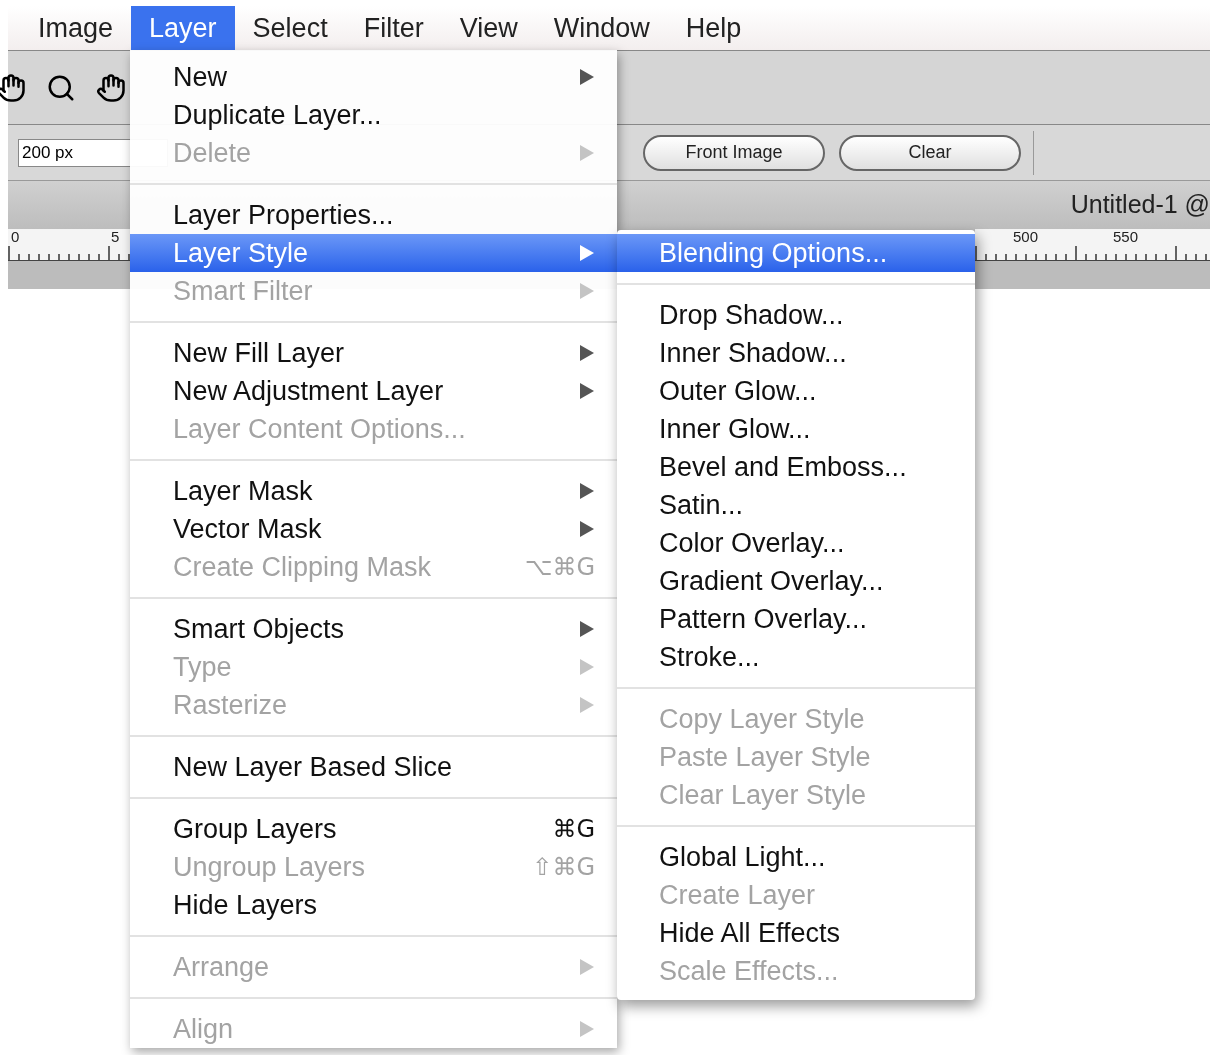 The height and width of the screenshot is (1055, 1210). I want to click on menu-bar-item: Filter, so click(393, 28).